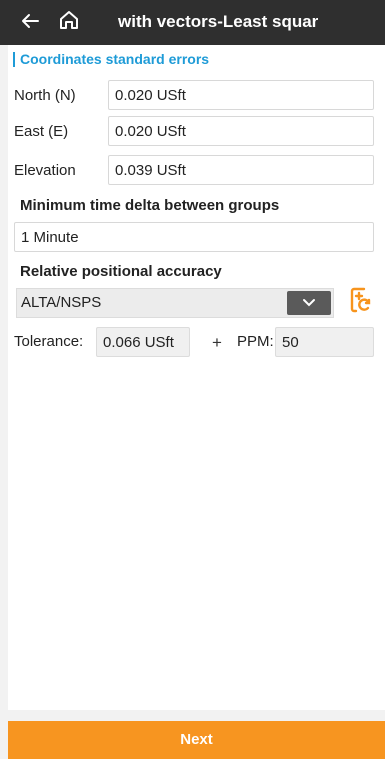 The height and width of the screenshot is (759, 385). Describe the element at coordinates (69, 20) in the screenshot. I see `home-icon` at that location.